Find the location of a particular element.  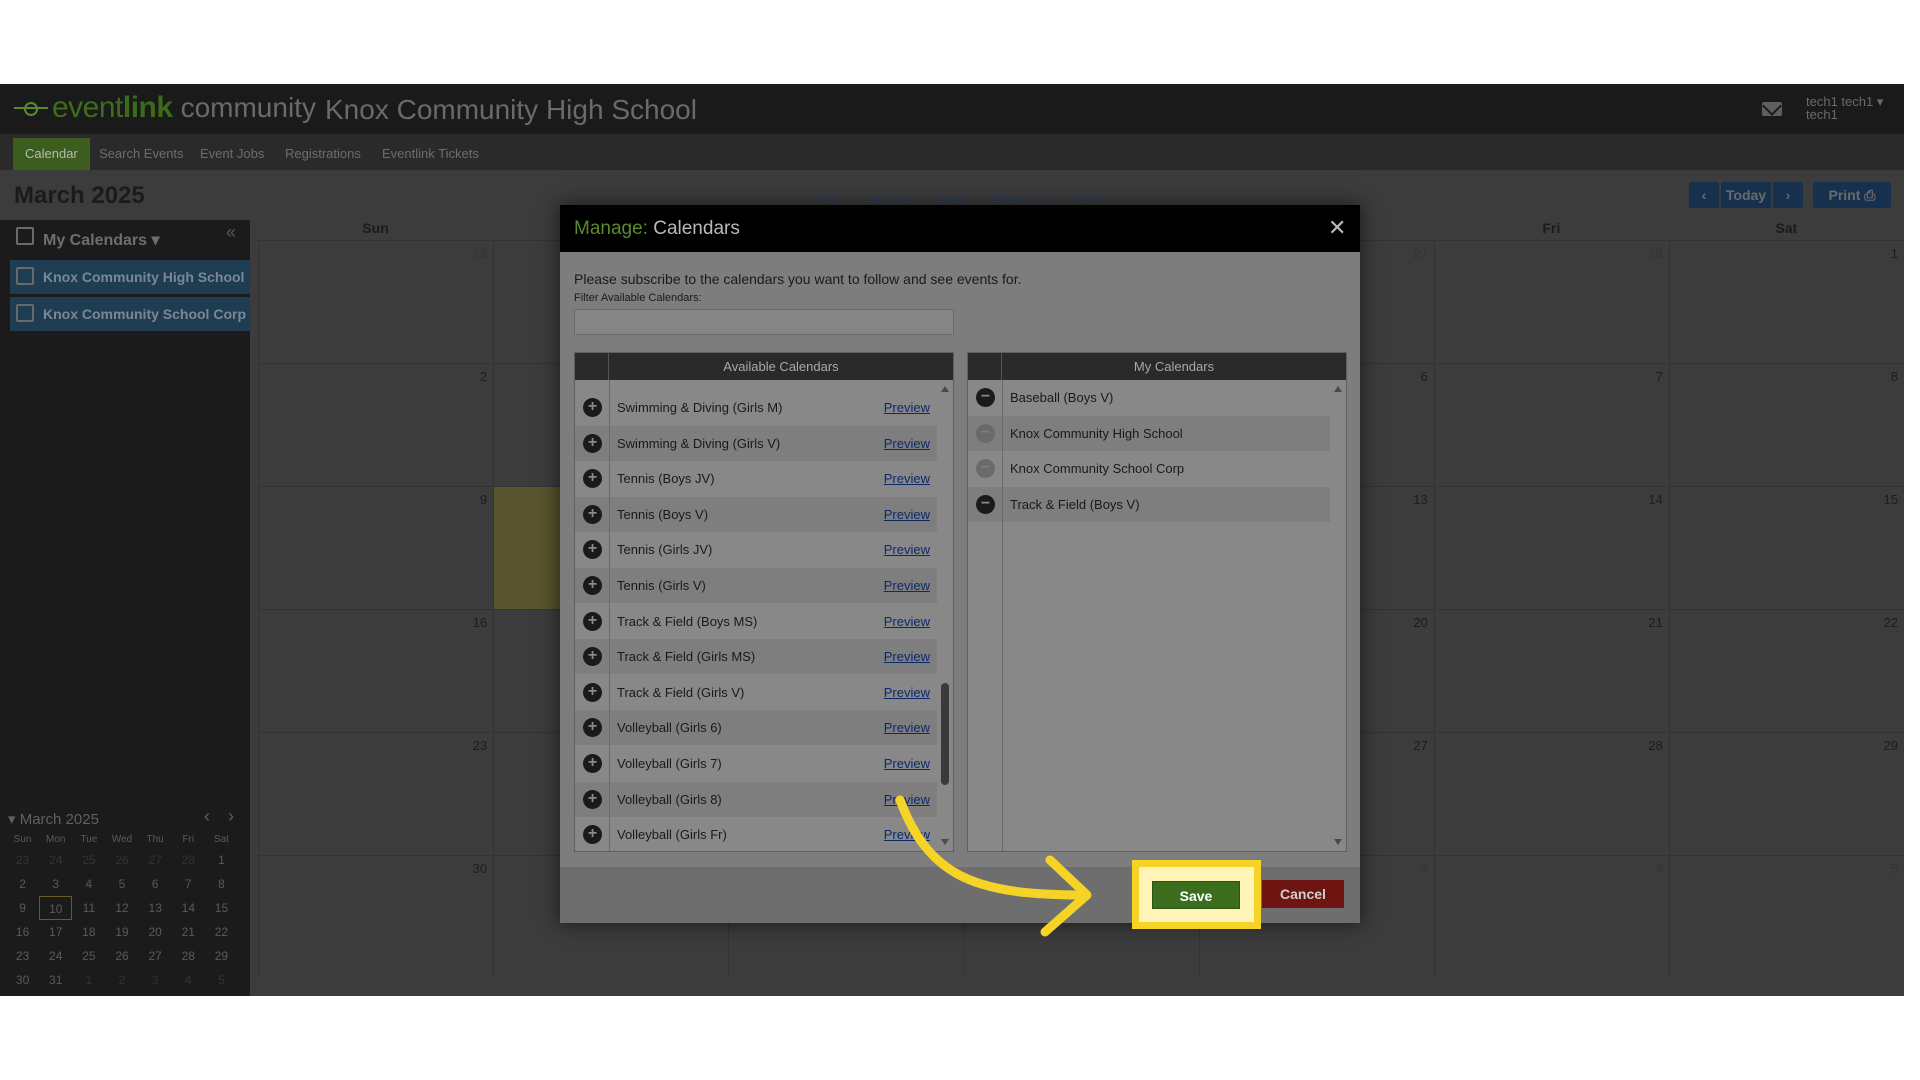

user-menu: tech1 tech1 ▾ tech1 is located at coordinates (1844, 108).